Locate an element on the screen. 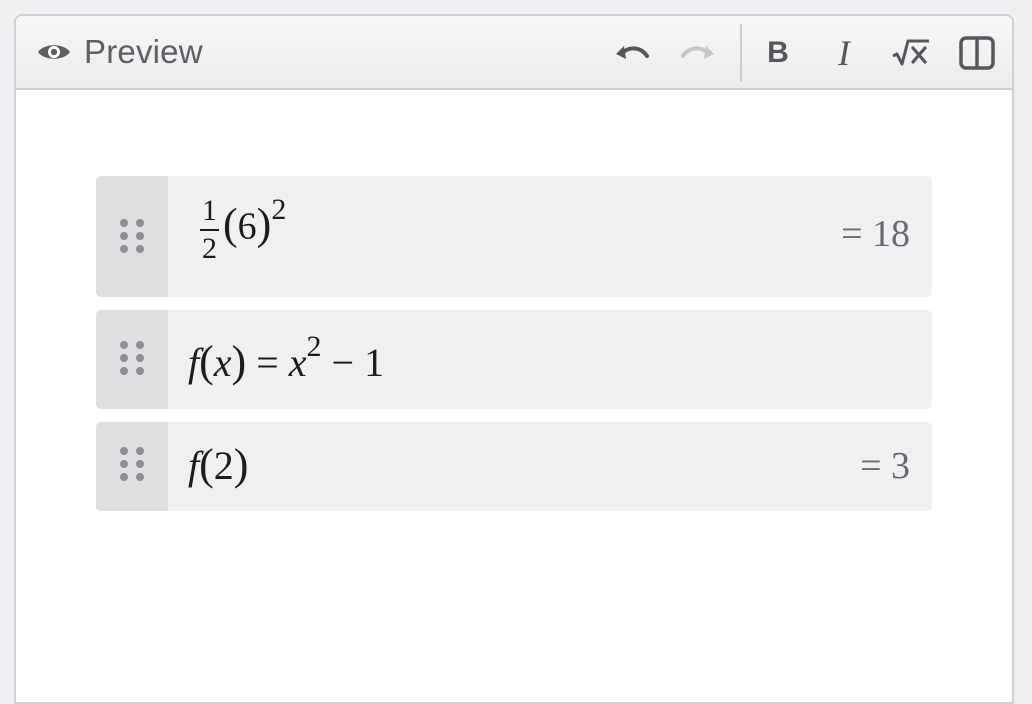 The image size is (1032, 704). bold-icon: B is located at coordinates (778, 52).